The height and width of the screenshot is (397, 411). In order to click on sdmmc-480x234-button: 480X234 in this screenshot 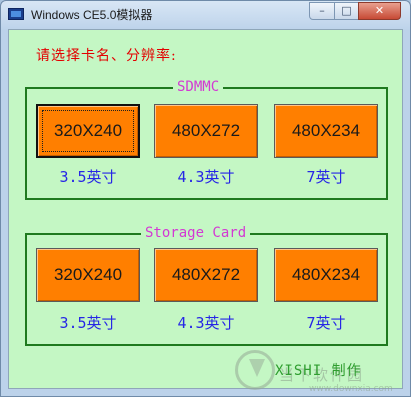, I will do `click(326, 131)`.